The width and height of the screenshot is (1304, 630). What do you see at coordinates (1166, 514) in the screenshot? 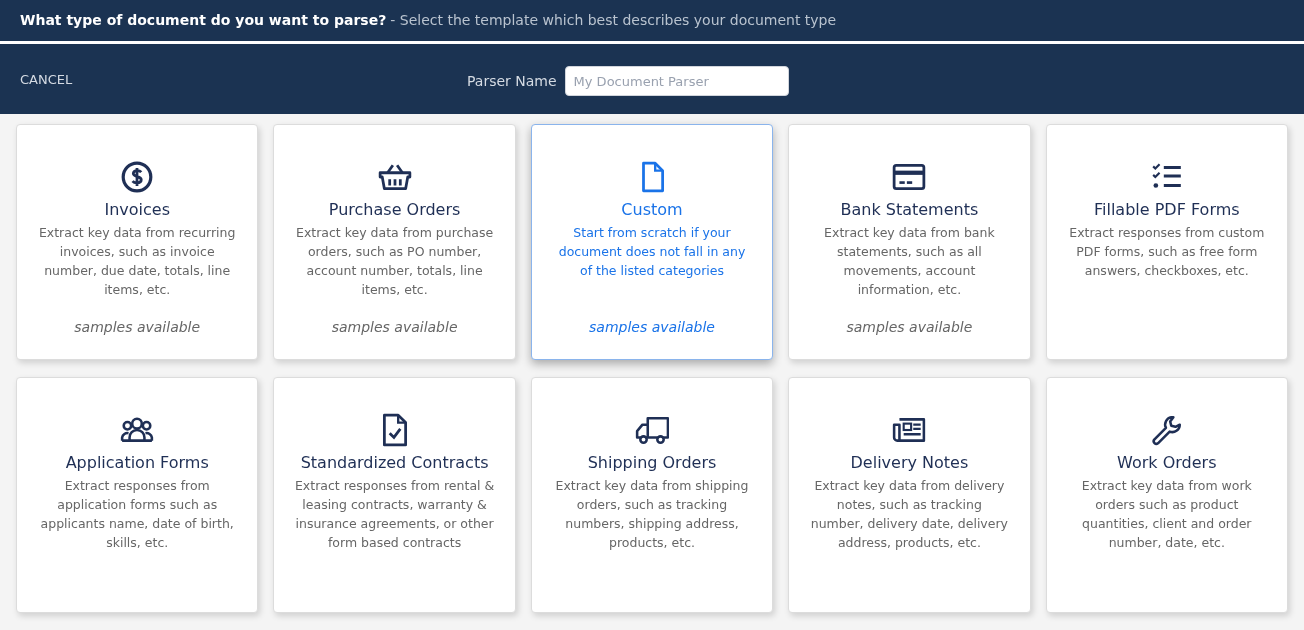
I see `template-description: Extract key data from work orders such as product quantities, client and order number, date, etc.` at bounding box center [1166, 514].